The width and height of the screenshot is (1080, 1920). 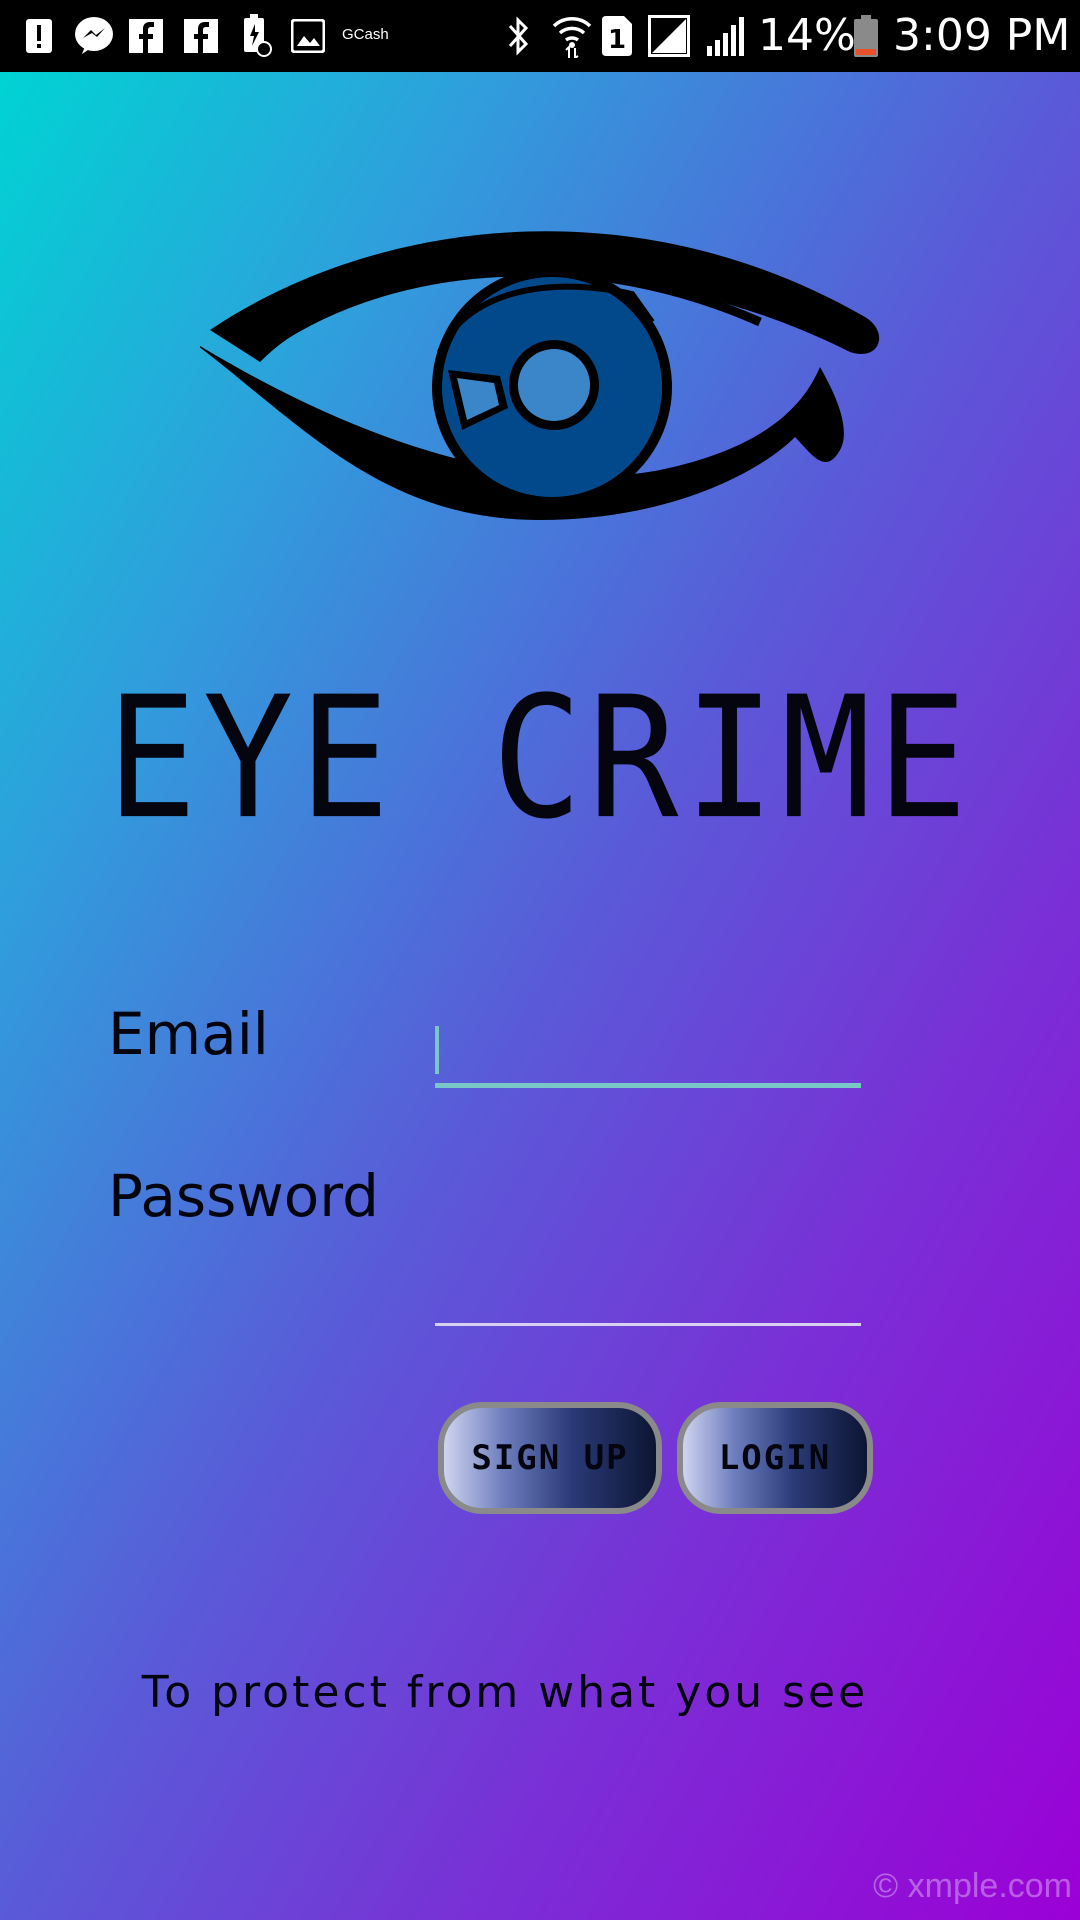 What do you see at coordinates (94, 36) in the screenshot?
I see `messenger-icon` at bounding box center [94, 36].